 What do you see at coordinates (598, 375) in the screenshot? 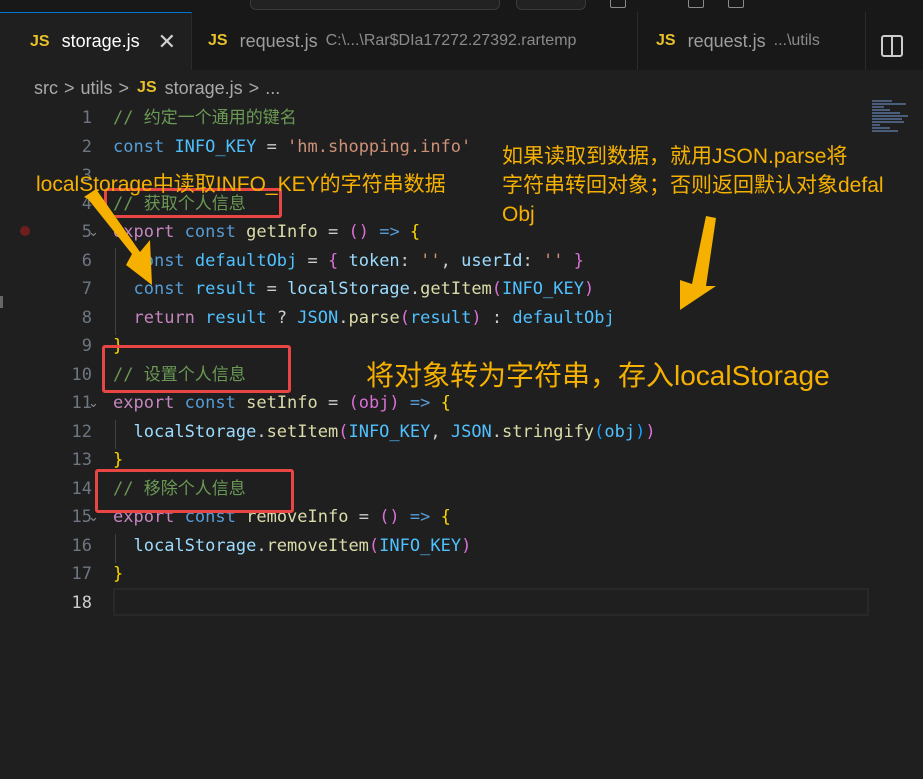
I see `annotation-middle-note: 将对象转为字符串，存入localStorage` at bounding box center [598, 375].